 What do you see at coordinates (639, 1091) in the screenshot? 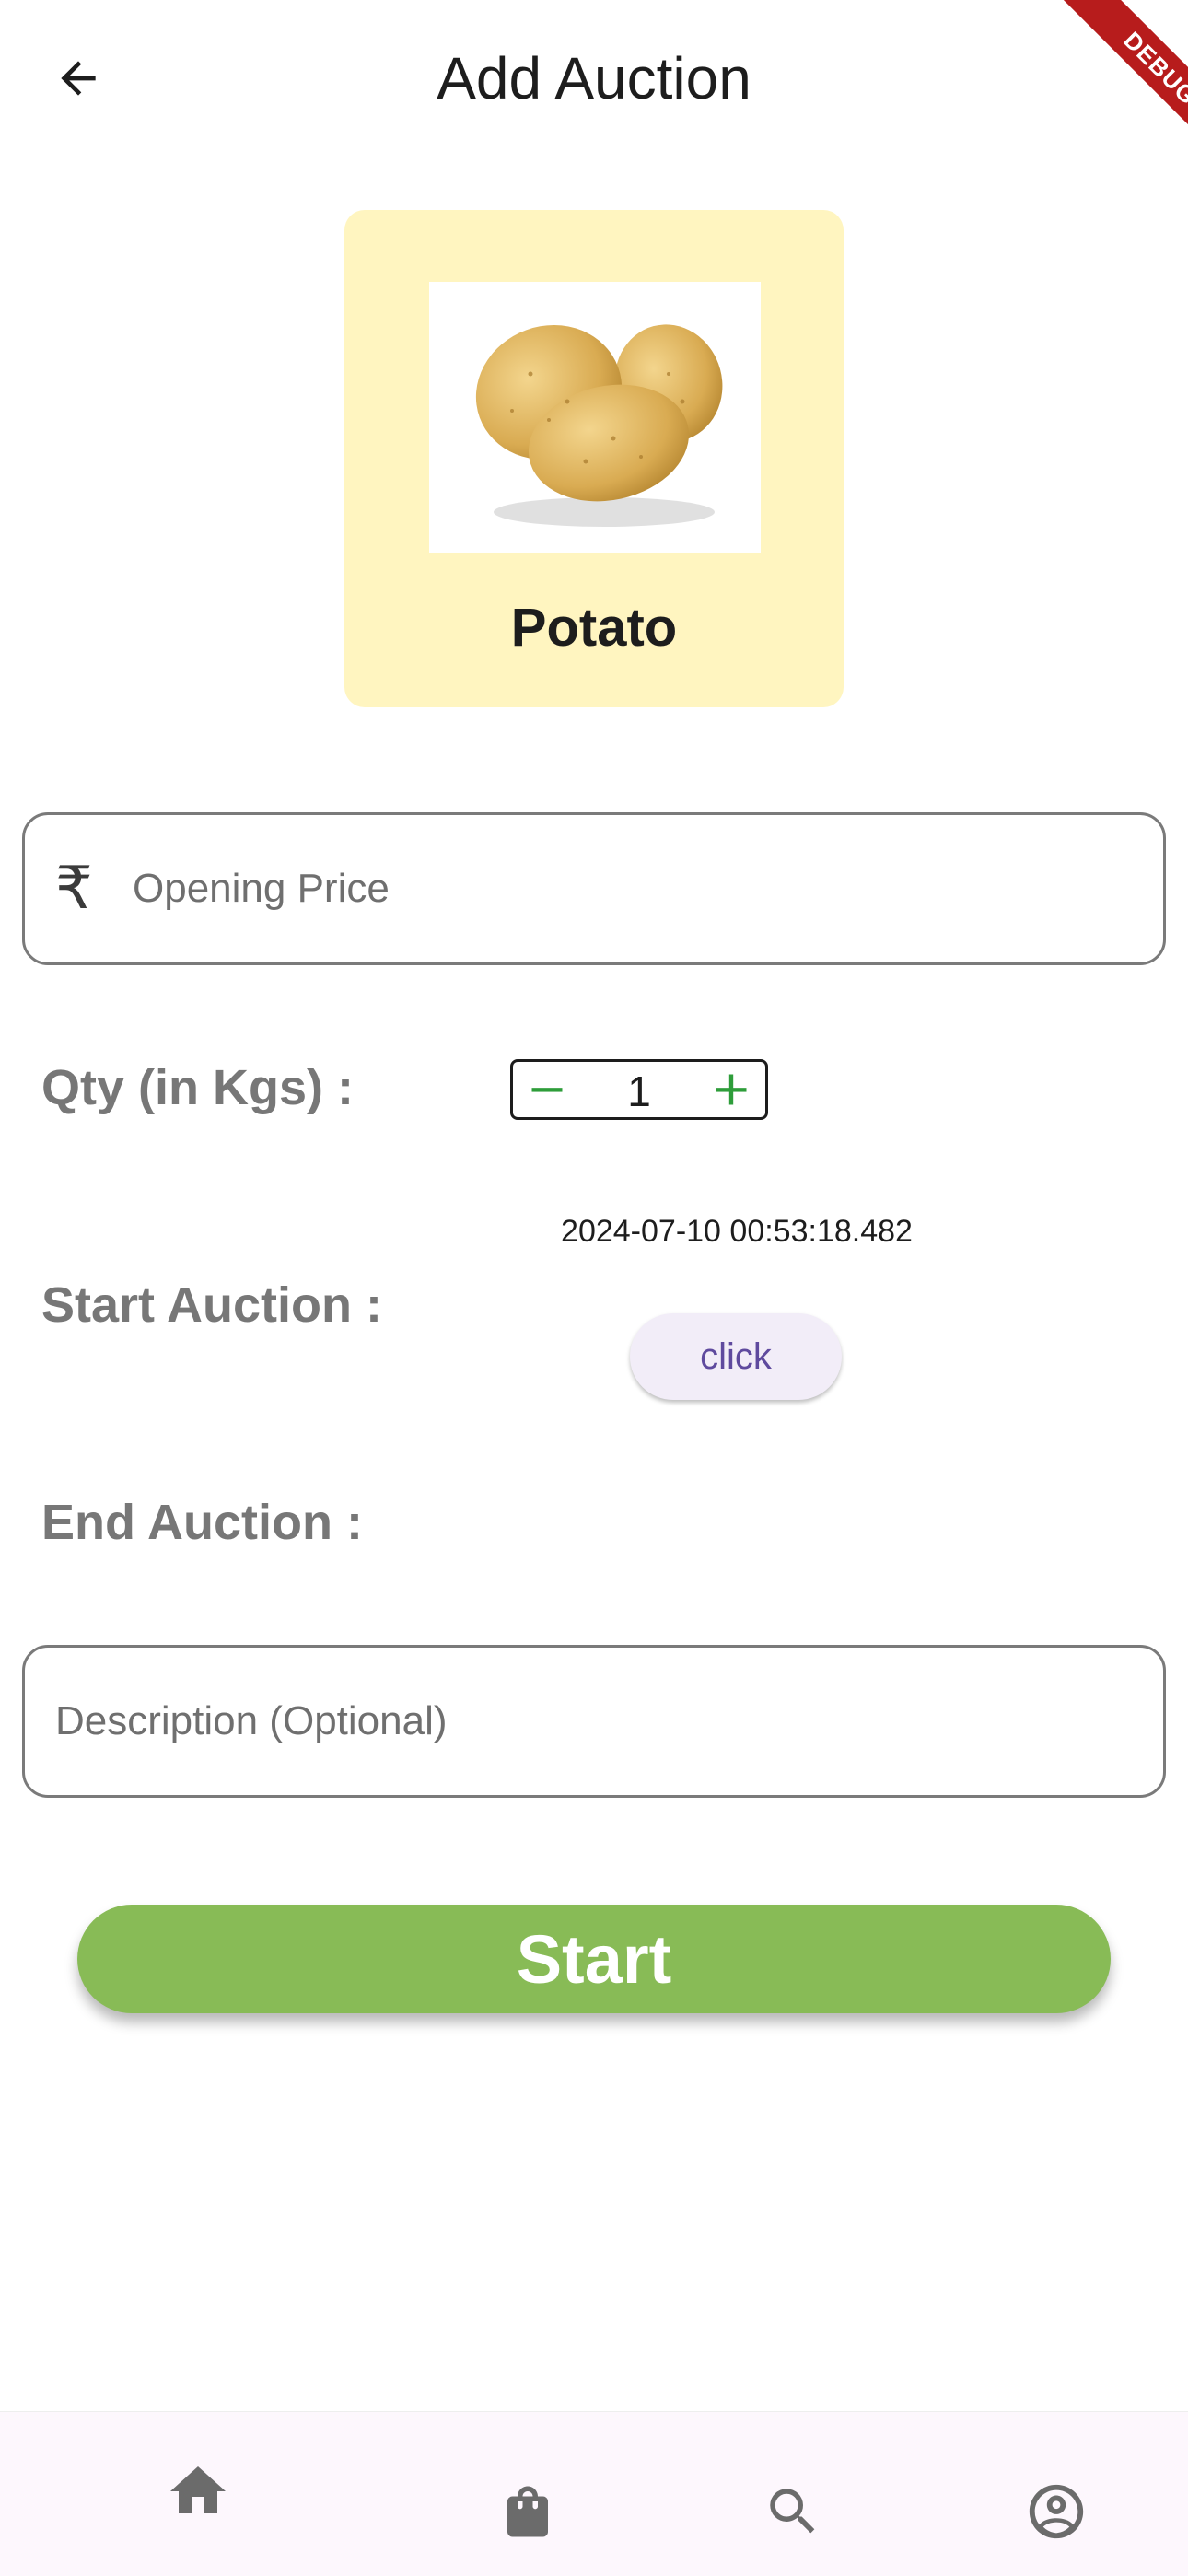
I see `quantity-value: 1` at bounding box center [639, 1091].